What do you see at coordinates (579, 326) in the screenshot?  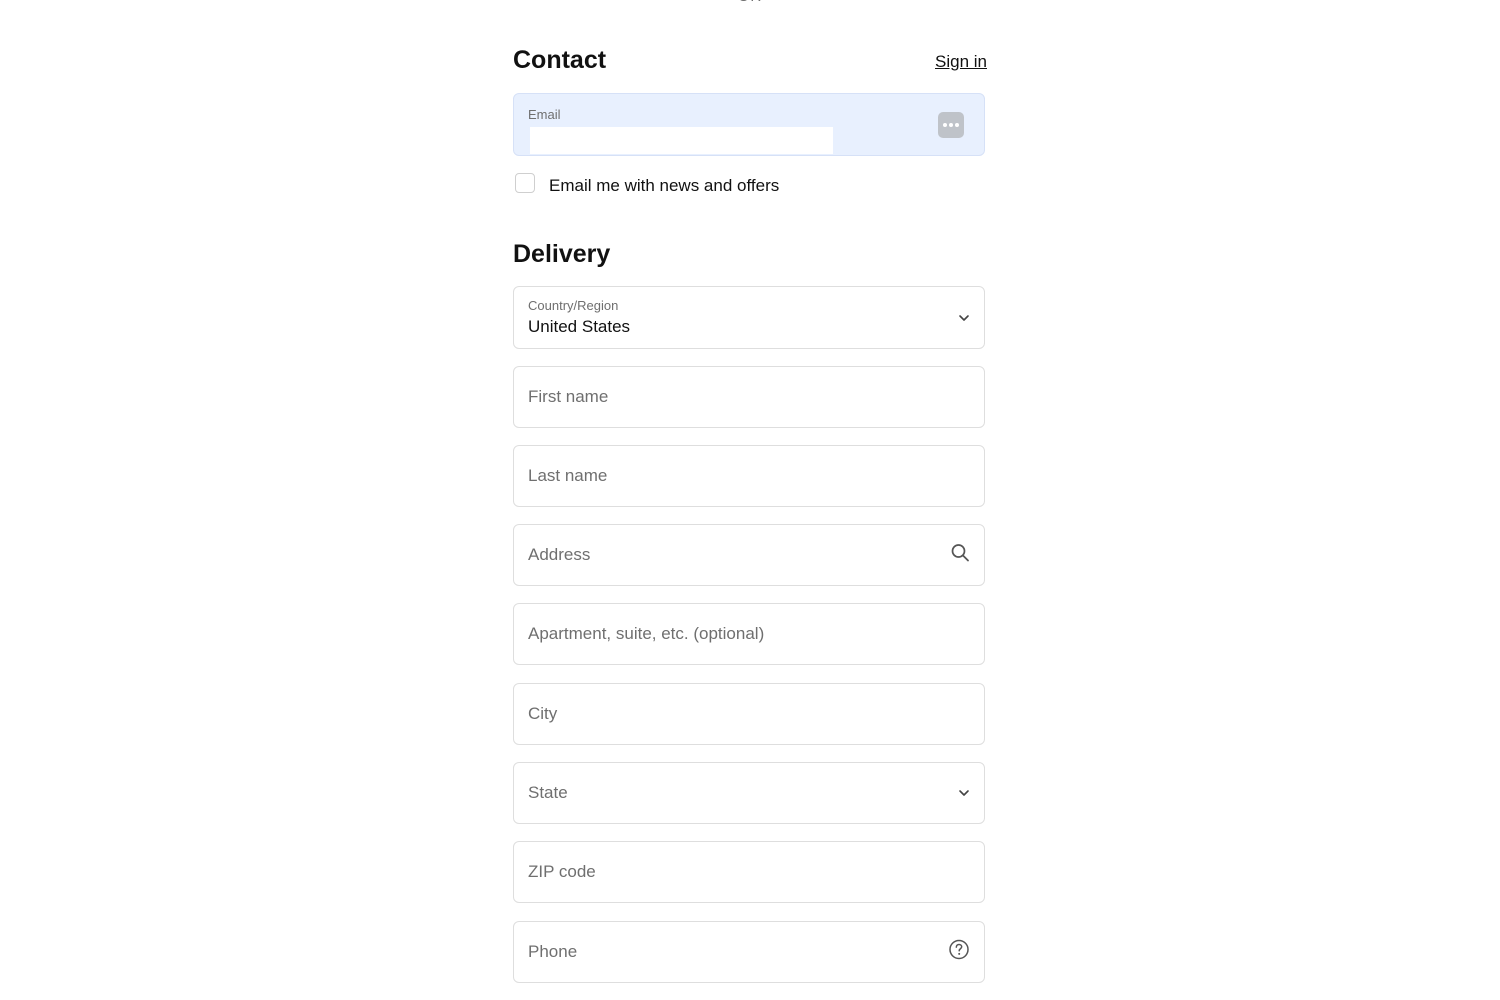 I see `country-value: United States` at bounding box center [579, 326].